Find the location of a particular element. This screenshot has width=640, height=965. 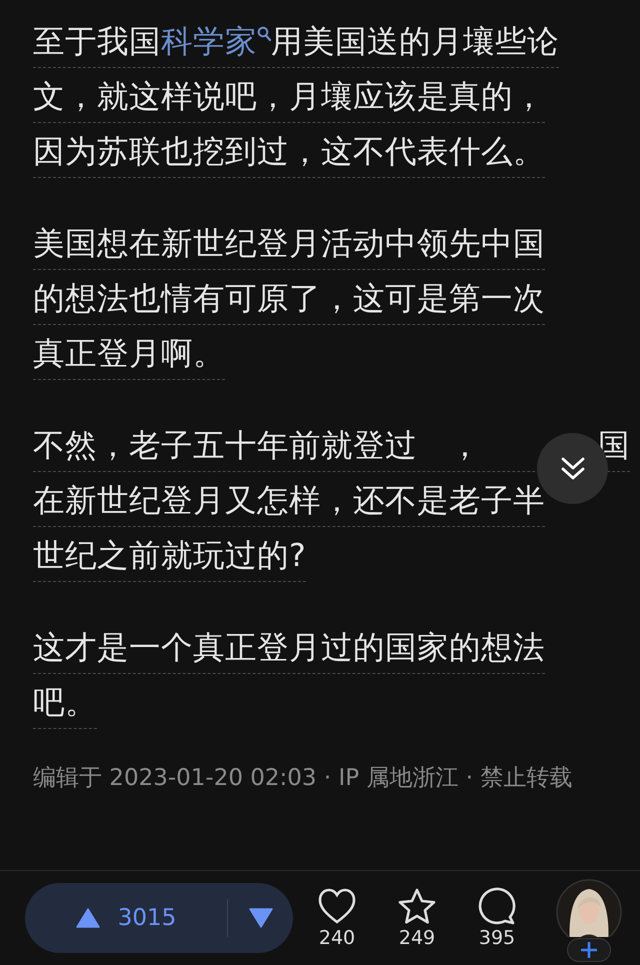

body-text: 真正登月啊。 is located at coordinates (129, 354).